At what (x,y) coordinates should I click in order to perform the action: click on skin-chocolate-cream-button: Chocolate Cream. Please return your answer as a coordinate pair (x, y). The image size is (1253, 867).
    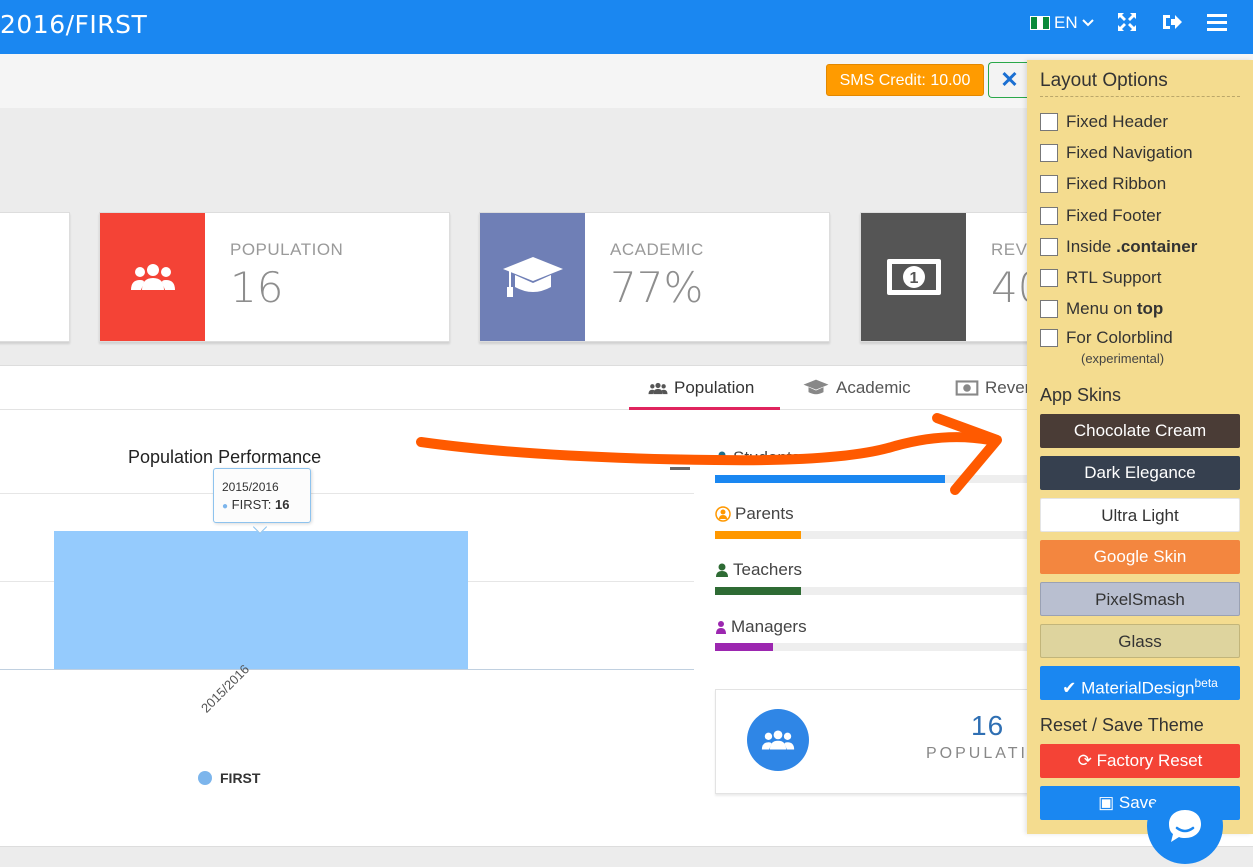
    Looking at the image, I should click on (1140, 431).